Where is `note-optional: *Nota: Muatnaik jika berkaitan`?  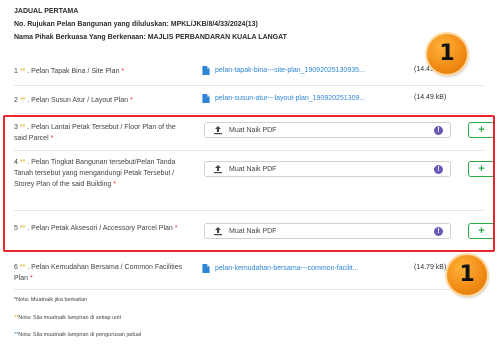
note-optional: *Nota: Muatnaik jika berkaitan is located at coordinates (51, 300).